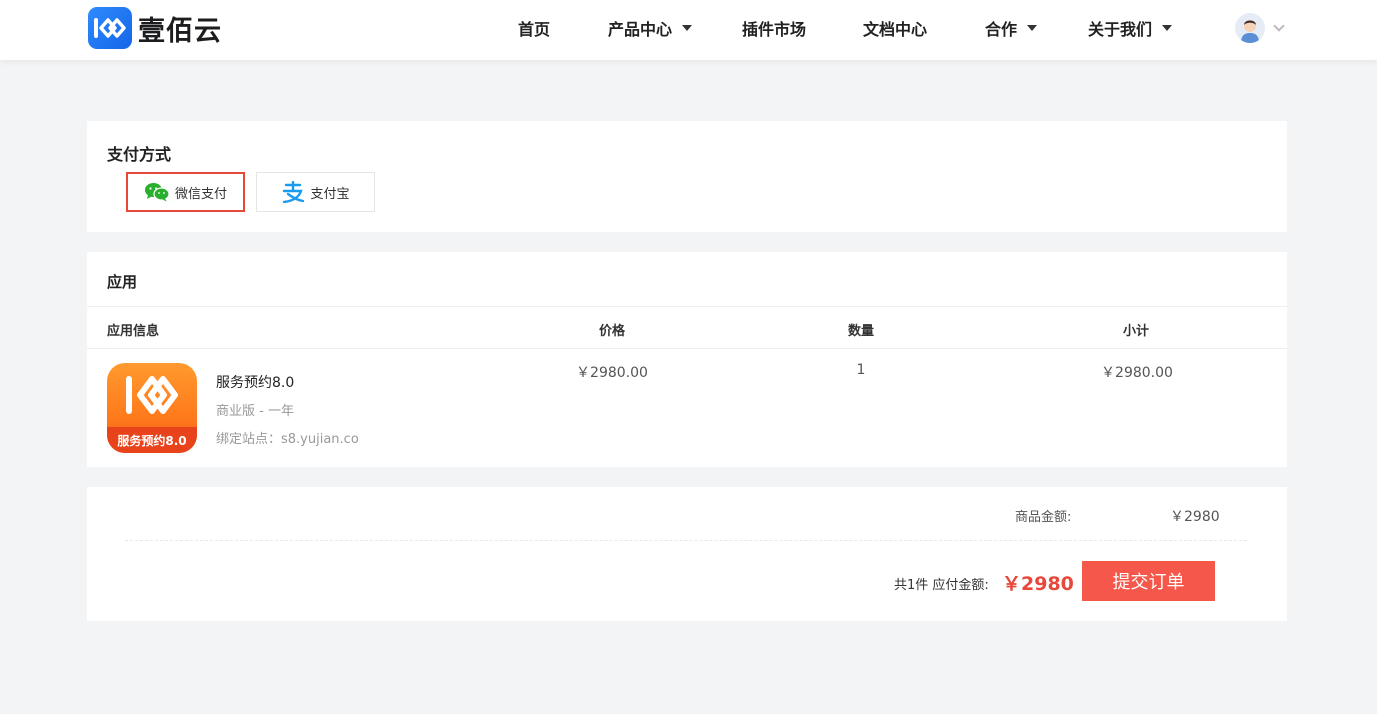 Image resolution: width=1377 pixels, height=714 pixels. Describe the element at coordinates (133, 331) in the screenshot. I see `column-header-app-info: 应用信息` at that location.